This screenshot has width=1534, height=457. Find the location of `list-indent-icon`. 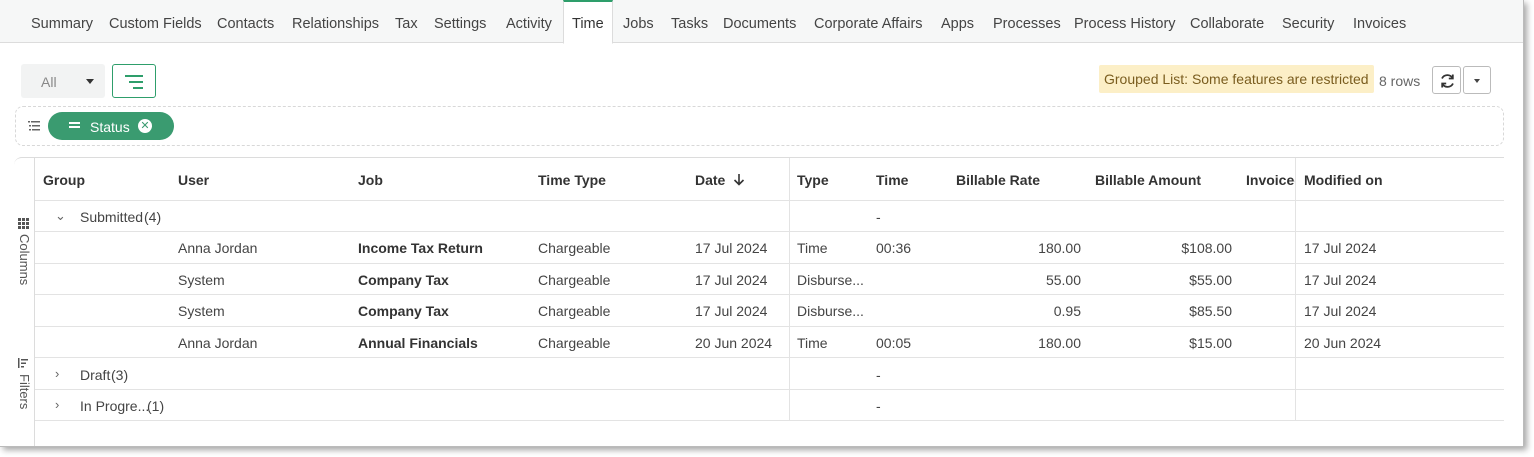

list-indent-icon is located at coordinates (134, 76).